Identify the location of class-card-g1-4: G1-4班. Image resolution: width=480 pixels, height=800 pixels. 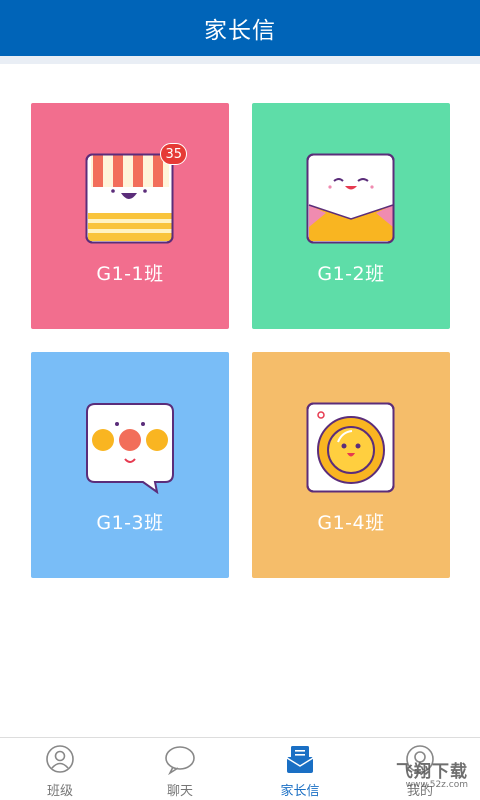
(351, 465).